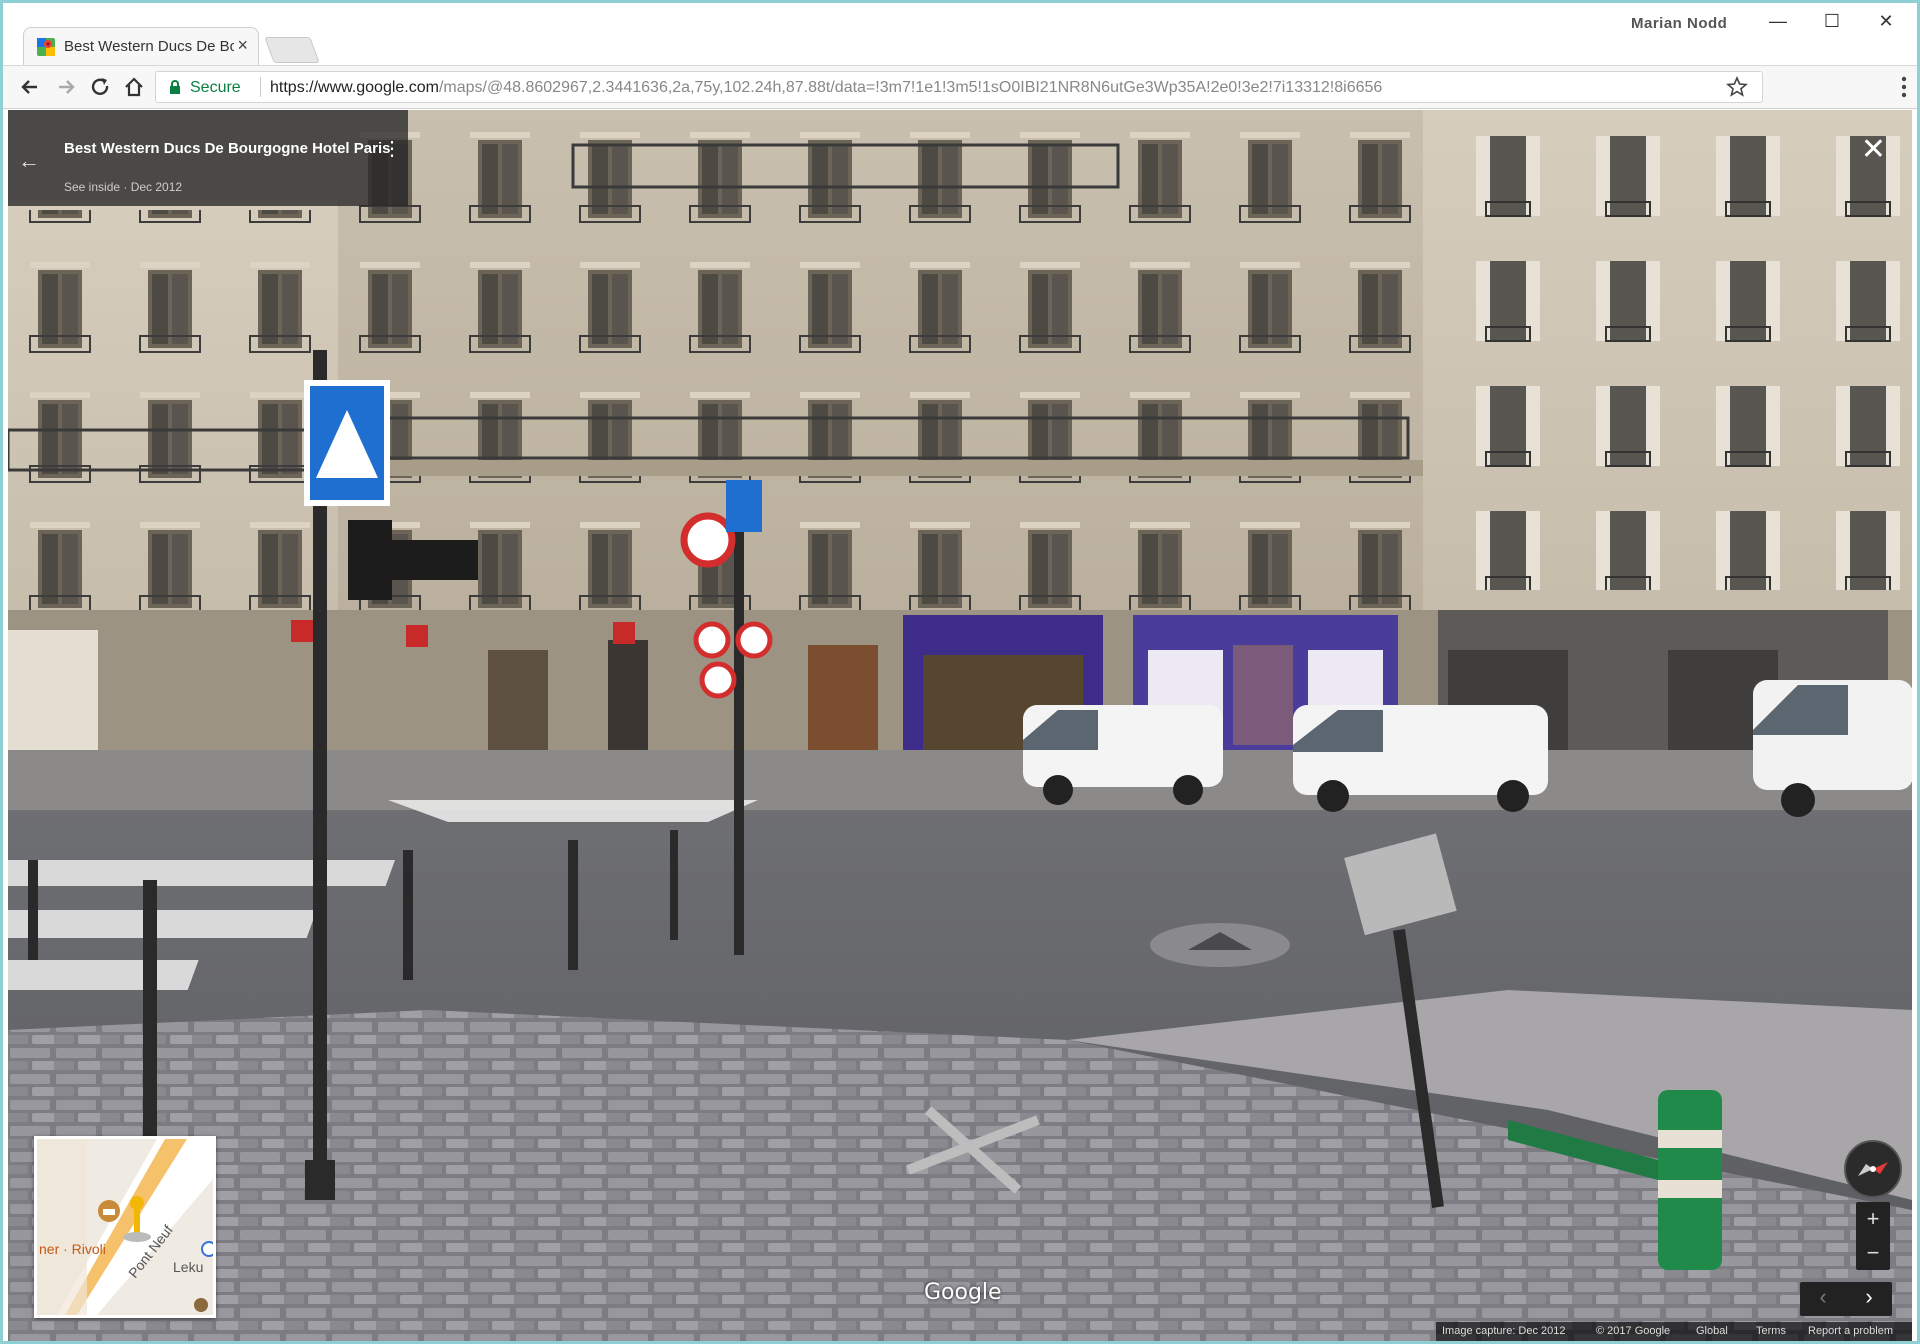 The height and width of the screenshot is (1344, 1920). Describe the element at coordinates (1869, 1299) in the screenshot. I see `next-photo-button: ›` at that location.